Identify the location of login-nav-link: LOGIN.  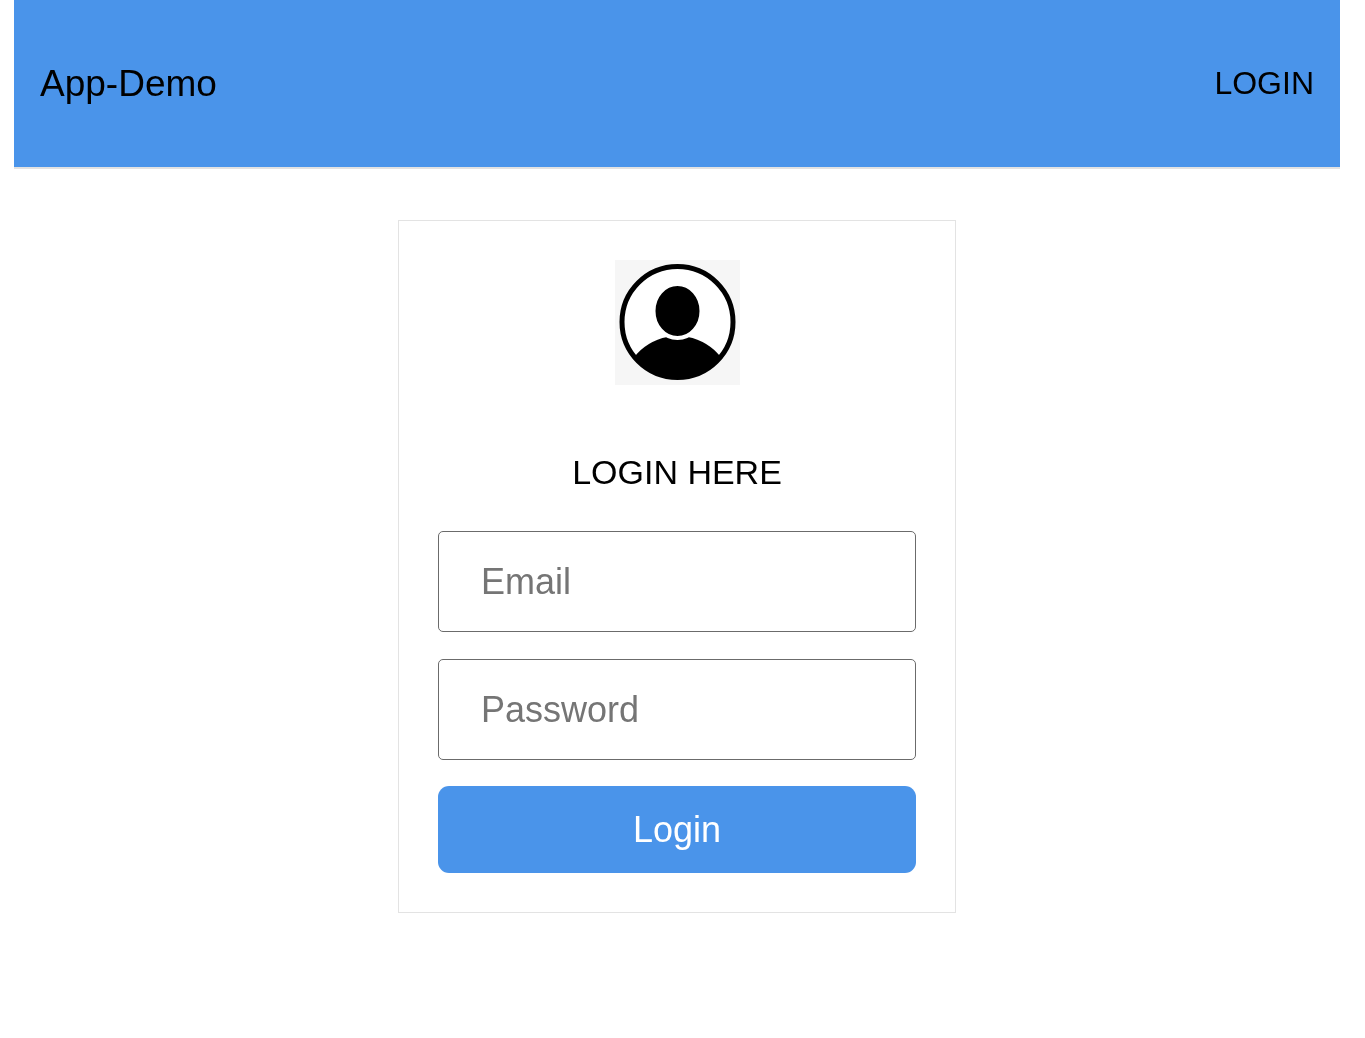
(1264, 83).